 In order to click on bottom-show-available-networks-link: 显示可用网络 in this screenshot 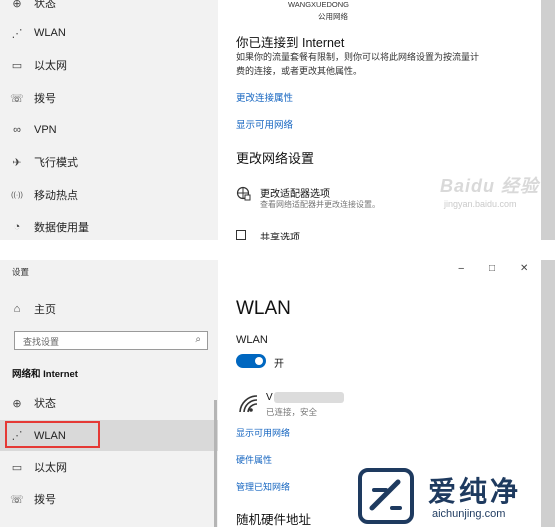, I will do `click(263, 432)`.